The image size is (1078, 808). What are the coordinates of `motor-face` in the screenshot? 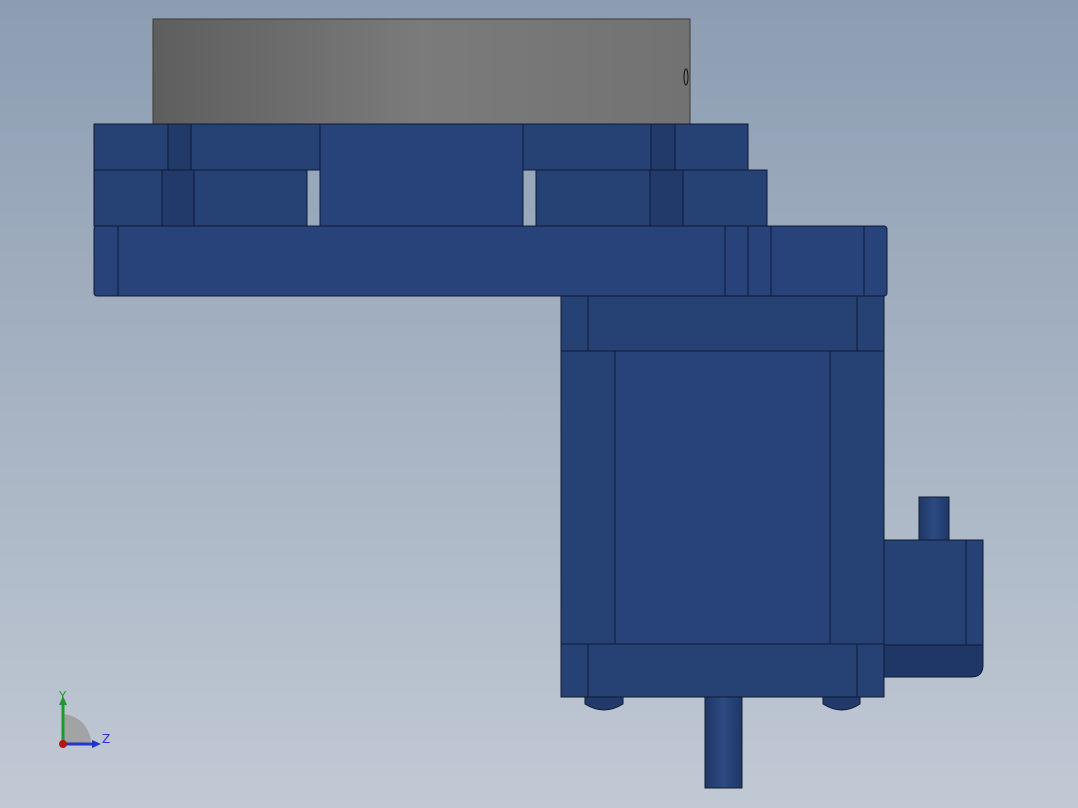 It's located at (722, 497).